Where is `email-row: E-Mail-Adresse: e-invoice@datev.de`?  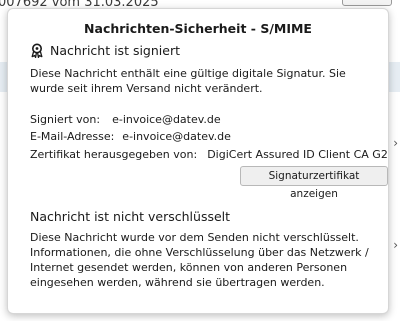 email-row: E-Mail-Adresse: e-invoice@datev.de is located at coordinates (130, 136).